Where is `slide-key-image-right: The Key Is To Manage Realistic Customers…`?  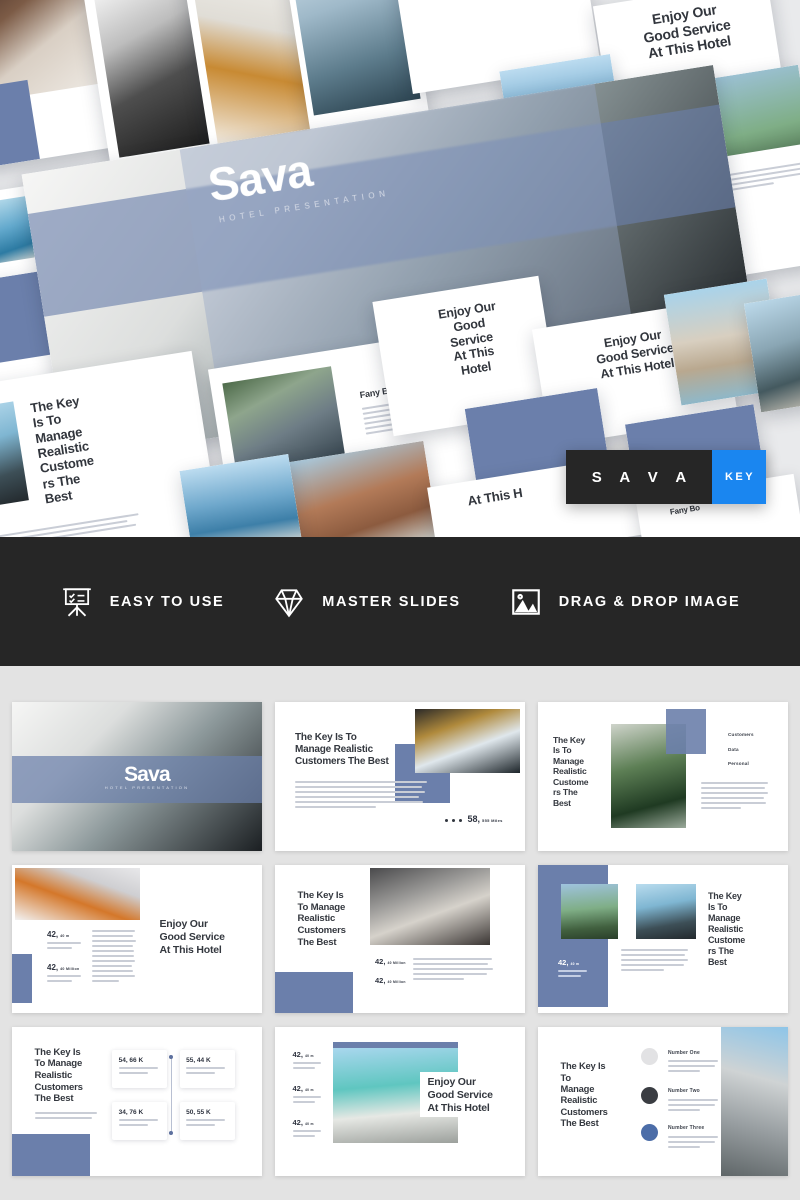 slide-key-image-right: The Key Is To Manage Realistic Customers… is located at coordinates (400, 776).